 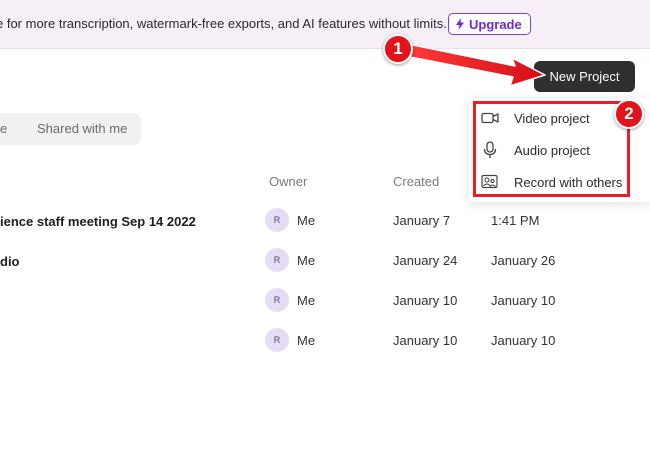 I want to click on people-record-icon, so click(x=490, y=182).